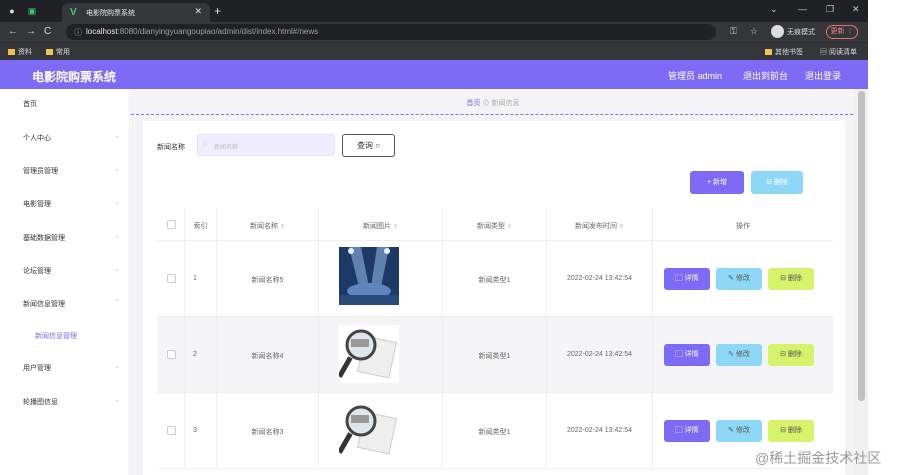 The height and width of the screenshot is (475, 919). What do you see at coordinates (364, 145) in the screenshot?
I see `query-button-label: 查询` at bounding box center [364, 145].